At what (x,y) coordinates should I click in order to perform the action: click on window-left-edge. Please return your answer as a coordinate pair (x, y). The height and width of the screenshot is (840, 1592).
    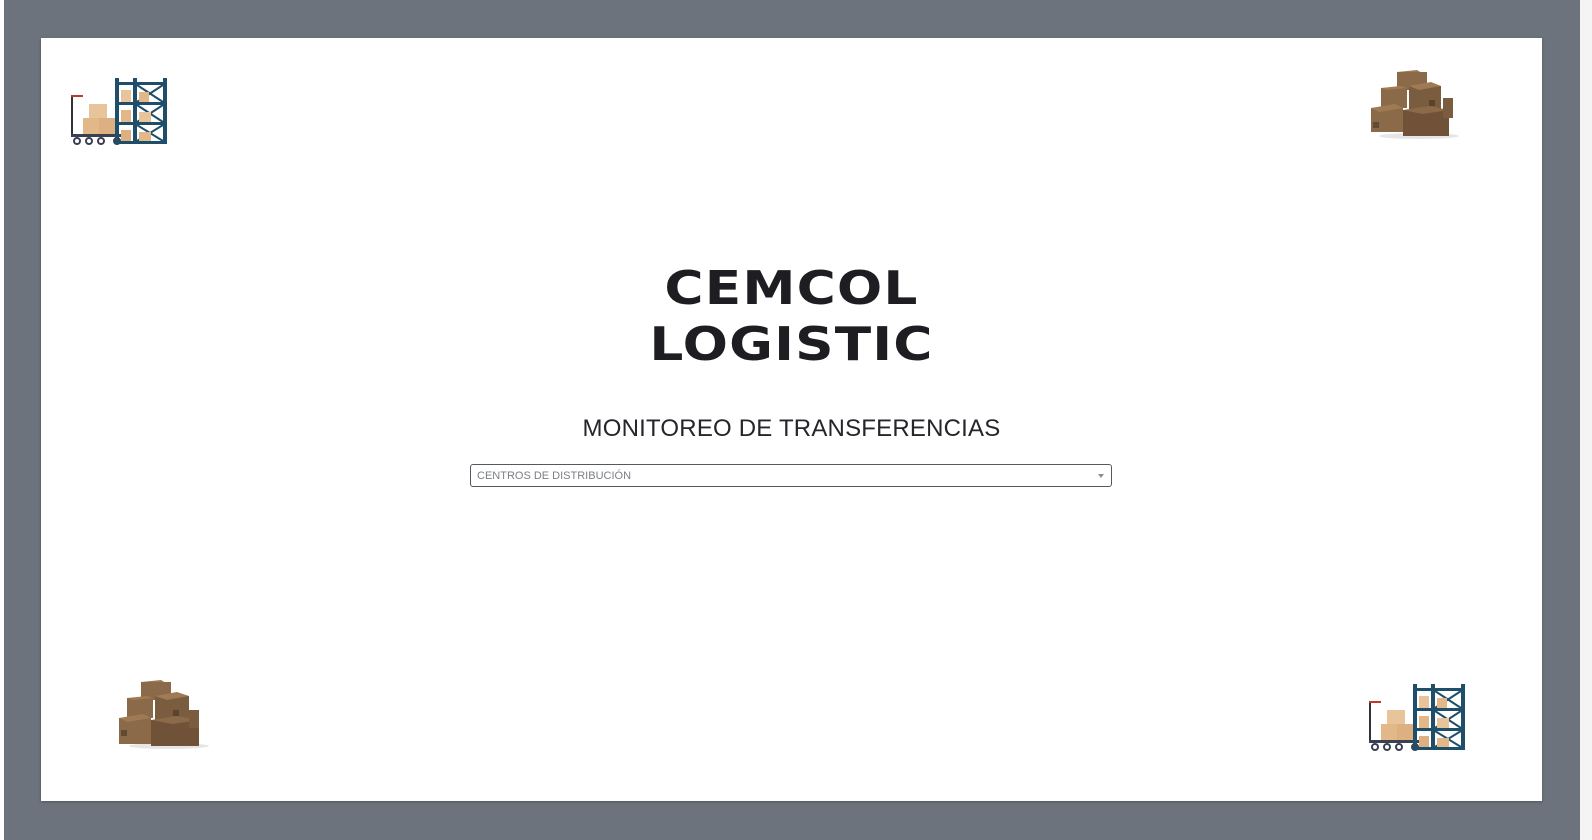
    Looking at the image, I should click on (2, 420).